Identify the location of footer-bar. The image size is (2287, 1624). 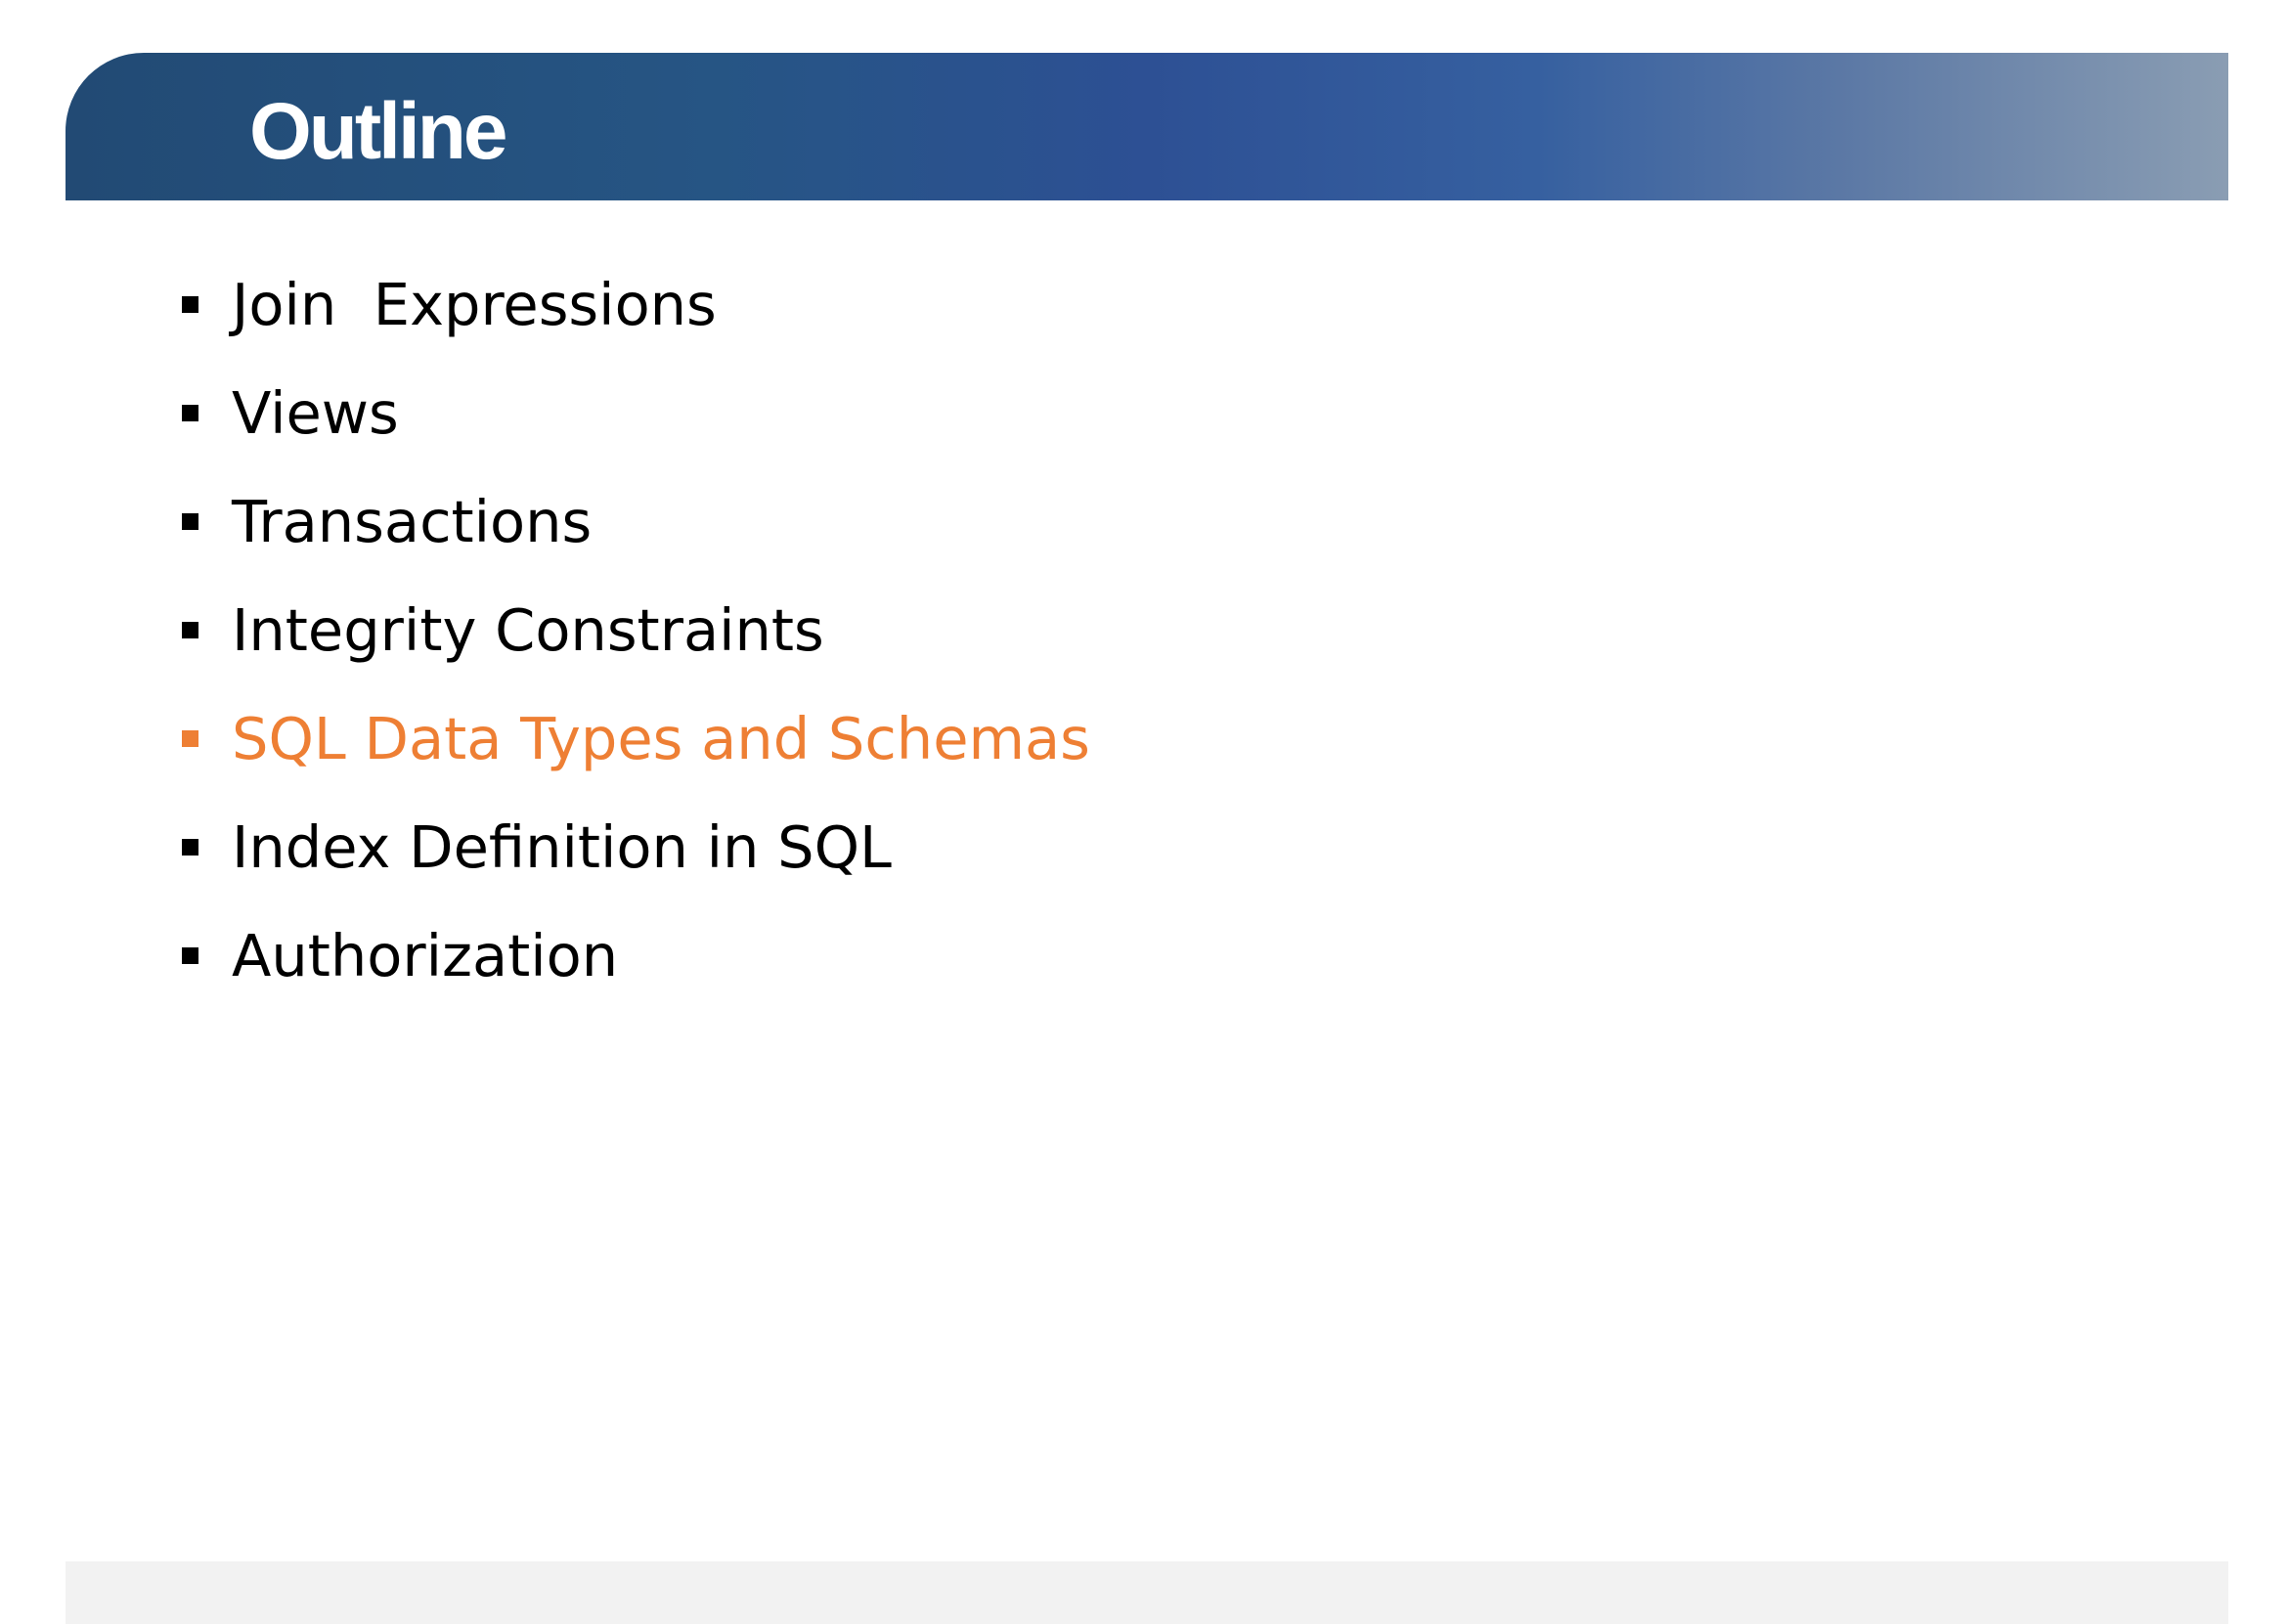
(1147, 1593).